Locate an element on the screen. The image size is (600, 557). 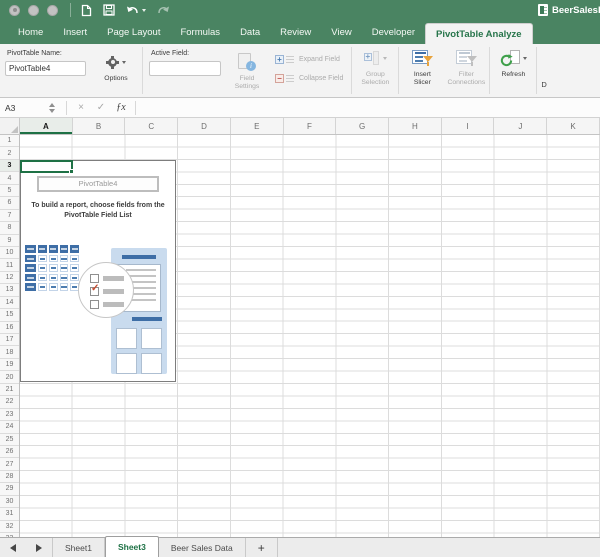
row-header-18: 18 is located at coordinates (9, 352).